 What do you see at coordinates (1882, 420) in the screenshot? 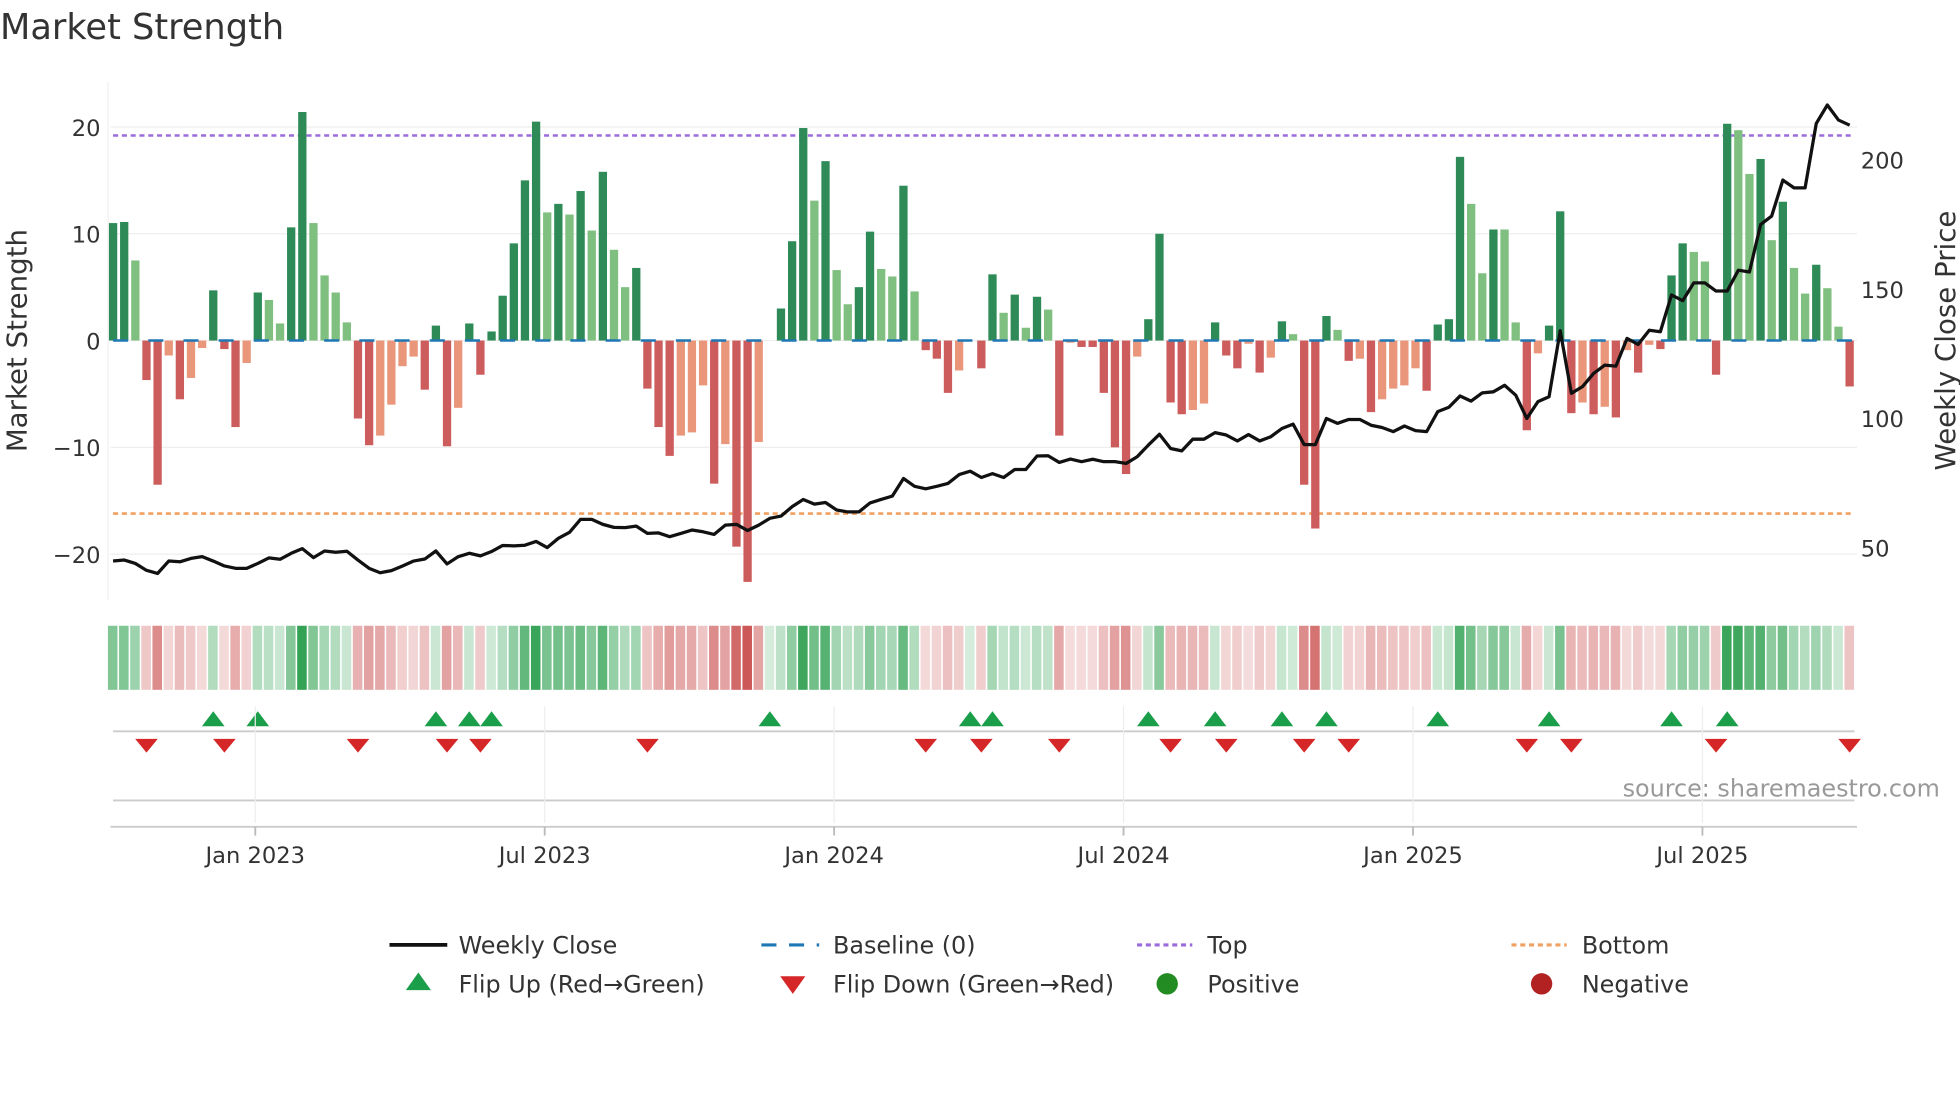
I see `y2-tick-label: 100` at bounding box center [1882, 420].